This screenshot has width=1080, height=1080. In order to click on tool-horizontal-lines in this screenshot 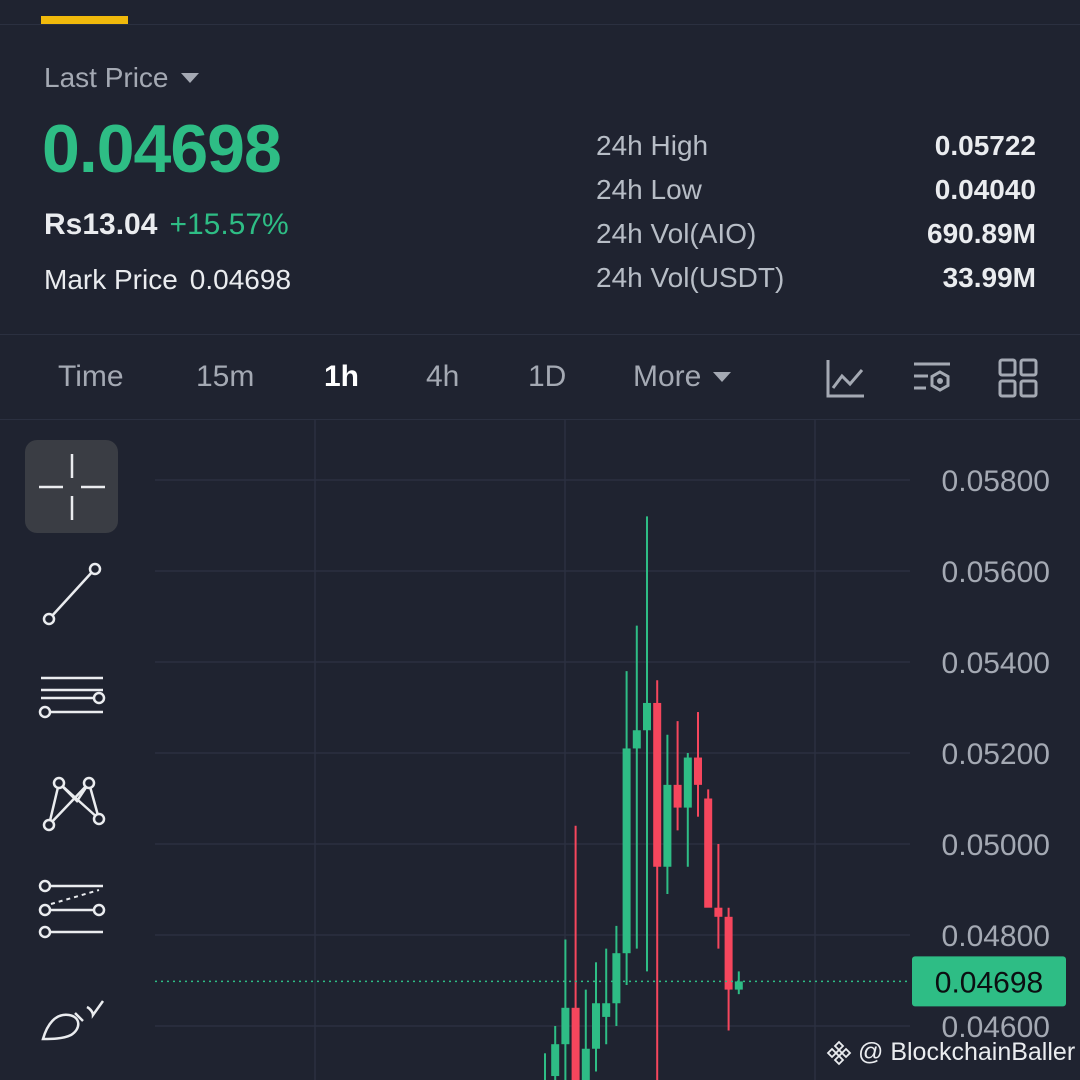, I will do `click(71, 696)`.